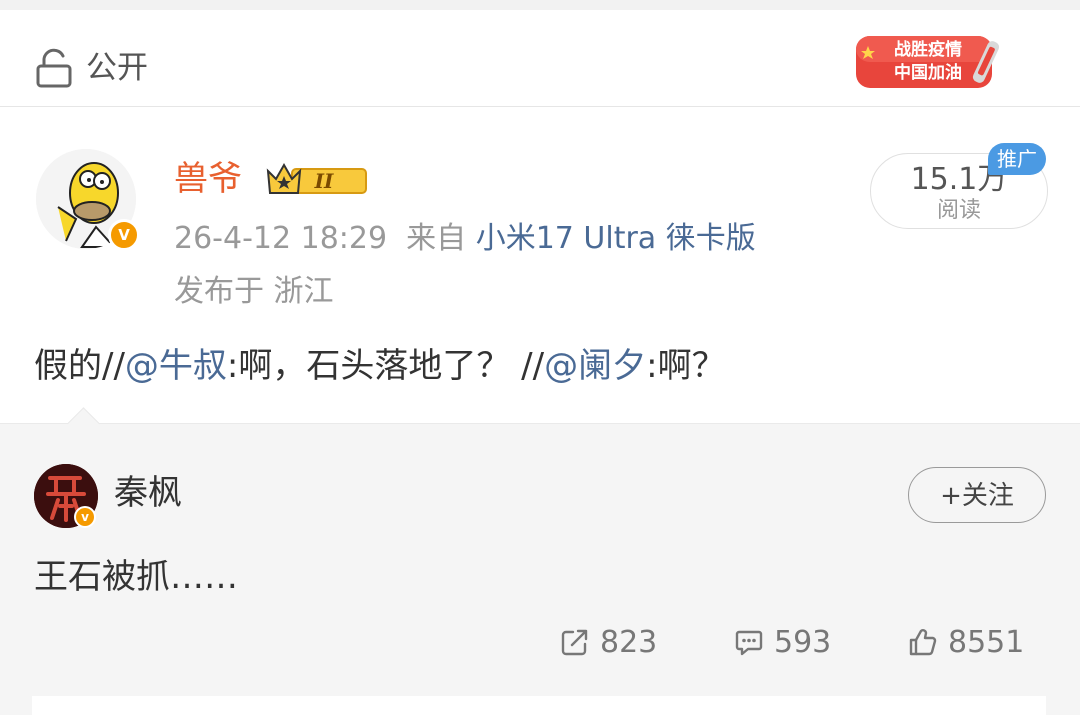  What do you see at coordinates (281, 238) in the screenshot?
I see `post-timestamp: 26-4-12 18:29` at bounding box center [281, 238].